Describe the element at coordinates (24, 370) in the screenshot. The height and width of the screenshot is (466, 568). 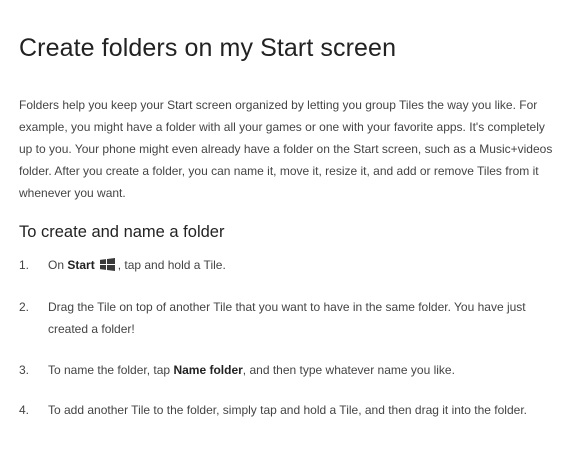
I see `step-number: 3.` at that location.